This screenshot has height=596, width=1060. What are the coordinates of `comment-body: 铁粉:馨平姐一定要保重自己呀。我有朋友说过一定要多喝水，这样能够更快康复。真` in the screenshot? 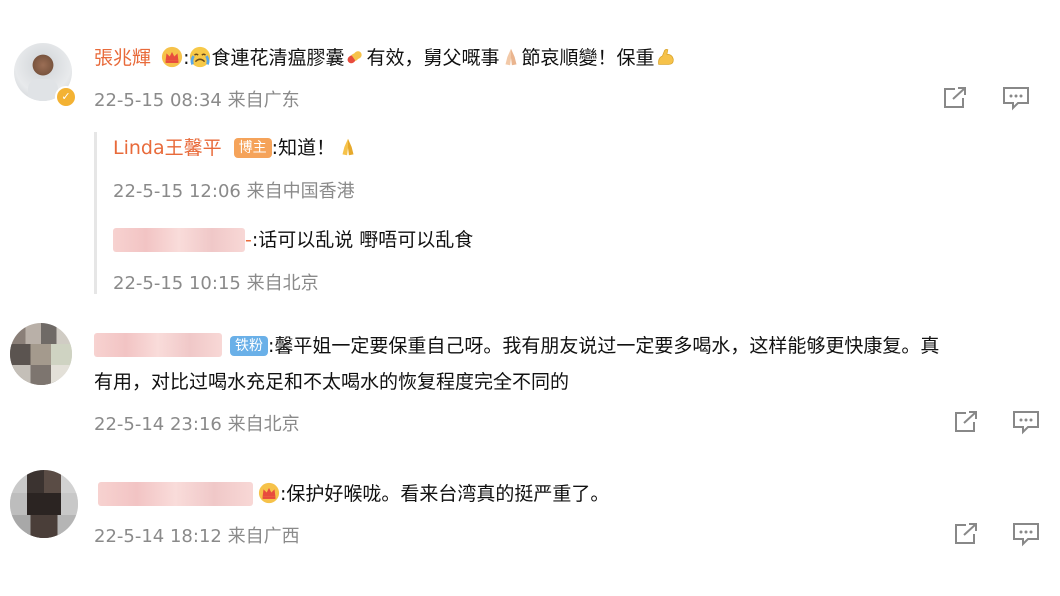 It's located at (584, 346).